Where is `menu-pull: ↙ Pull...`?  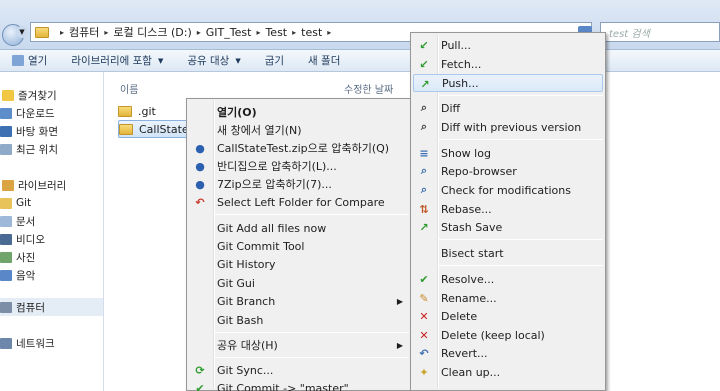 menu-pull: ↙ Pull... is located at coordinates (508, 45).